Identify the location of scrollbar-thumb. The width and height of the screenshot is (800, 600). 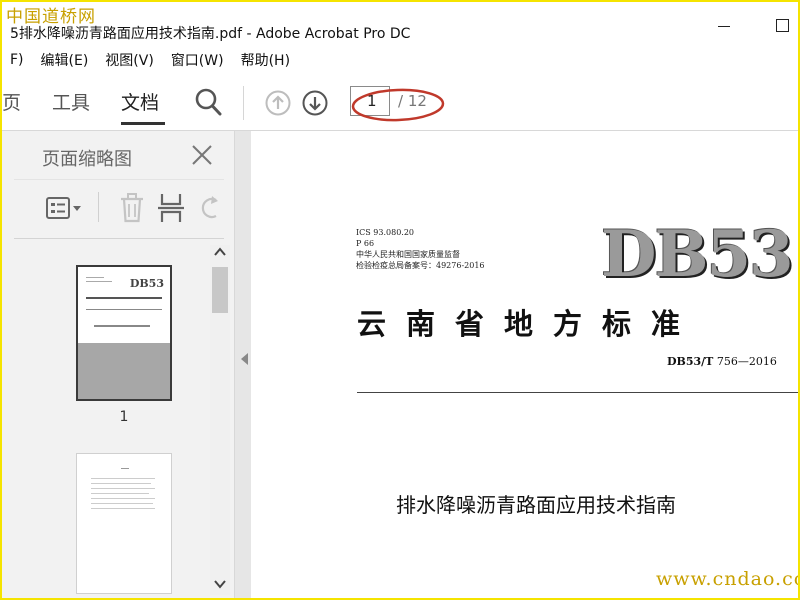
(220, 290).